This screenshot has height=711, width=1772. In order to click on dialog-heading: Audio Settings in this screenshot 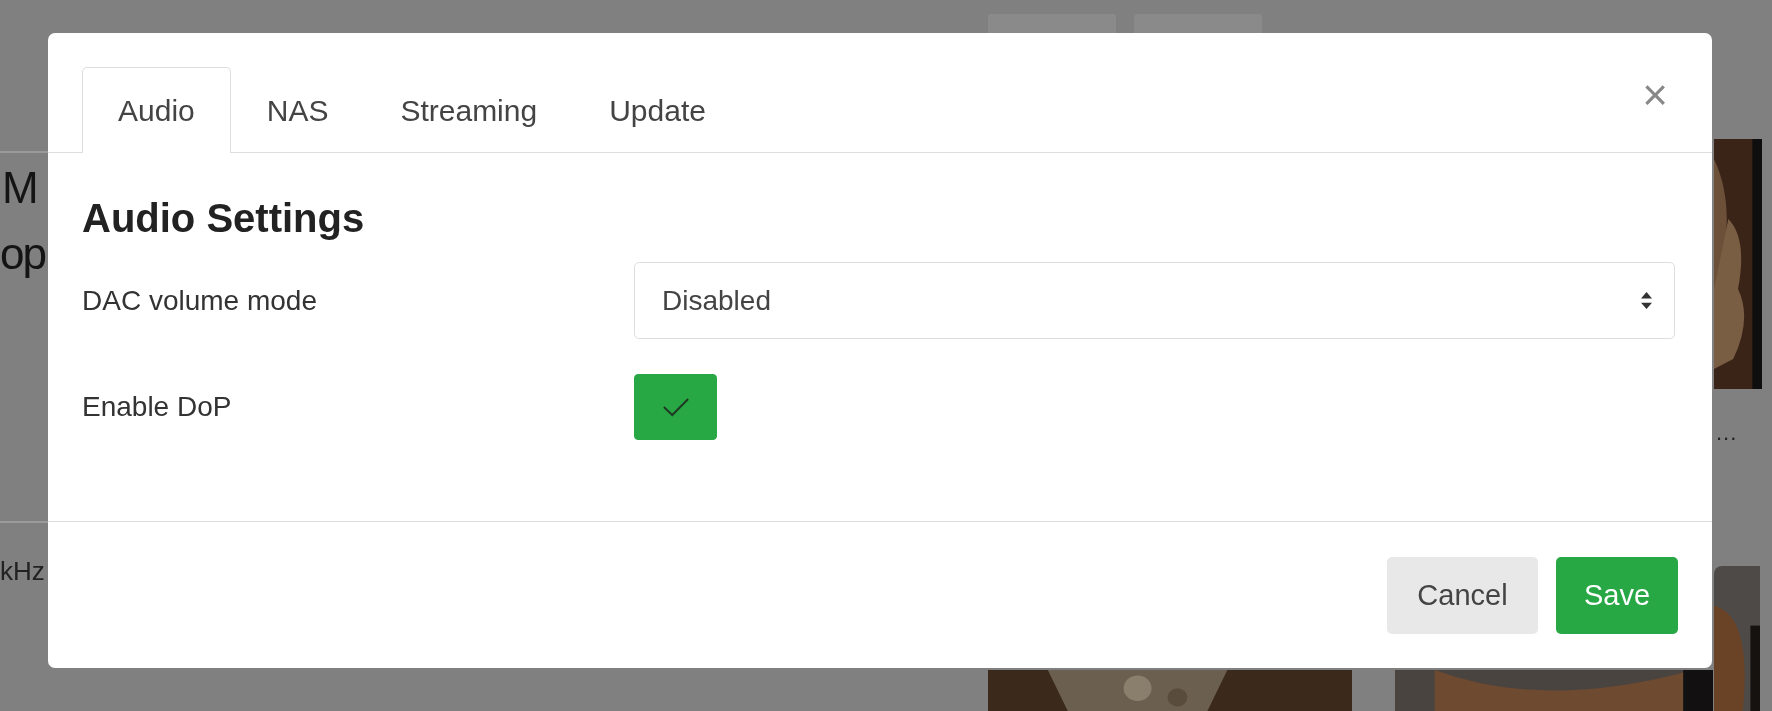, I will do `click(224, 218)`.